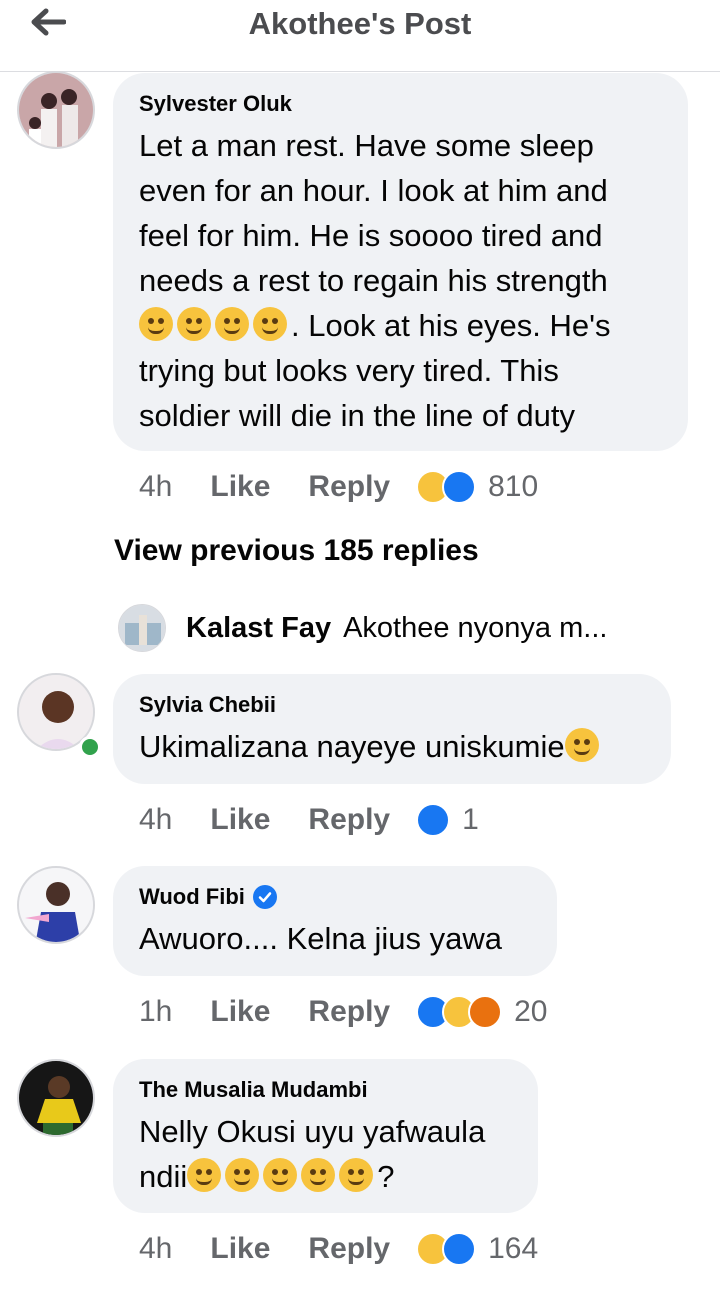 The width and height of the screenshot is (720, 1295). I want to click on comment-line: trying but looks very tired. This, so click(349, 370).